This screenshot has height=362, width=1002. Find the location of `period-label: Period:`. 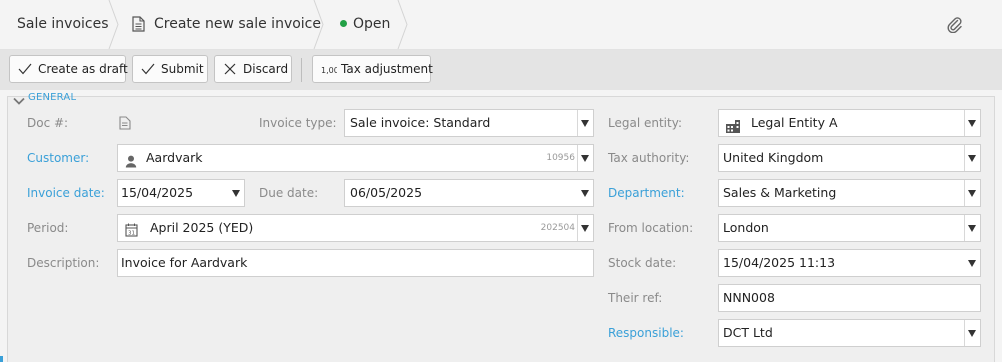

period-label: Period: is located at coordinates (48, 228).